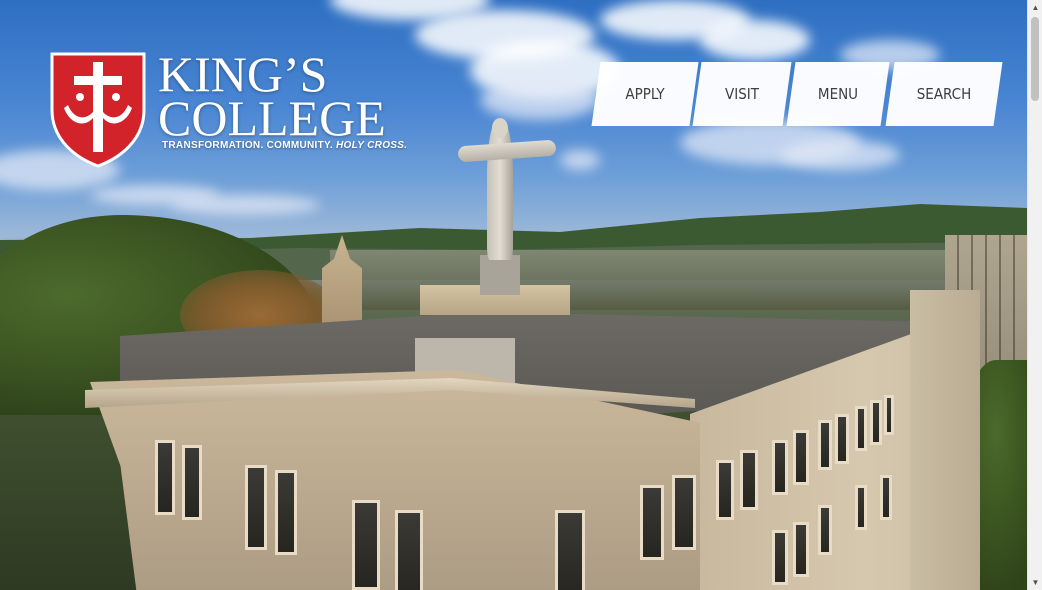 The height and width of the screenshot is (590, 1042). I want to click on visit-button: VISIT, so click(742, 94).